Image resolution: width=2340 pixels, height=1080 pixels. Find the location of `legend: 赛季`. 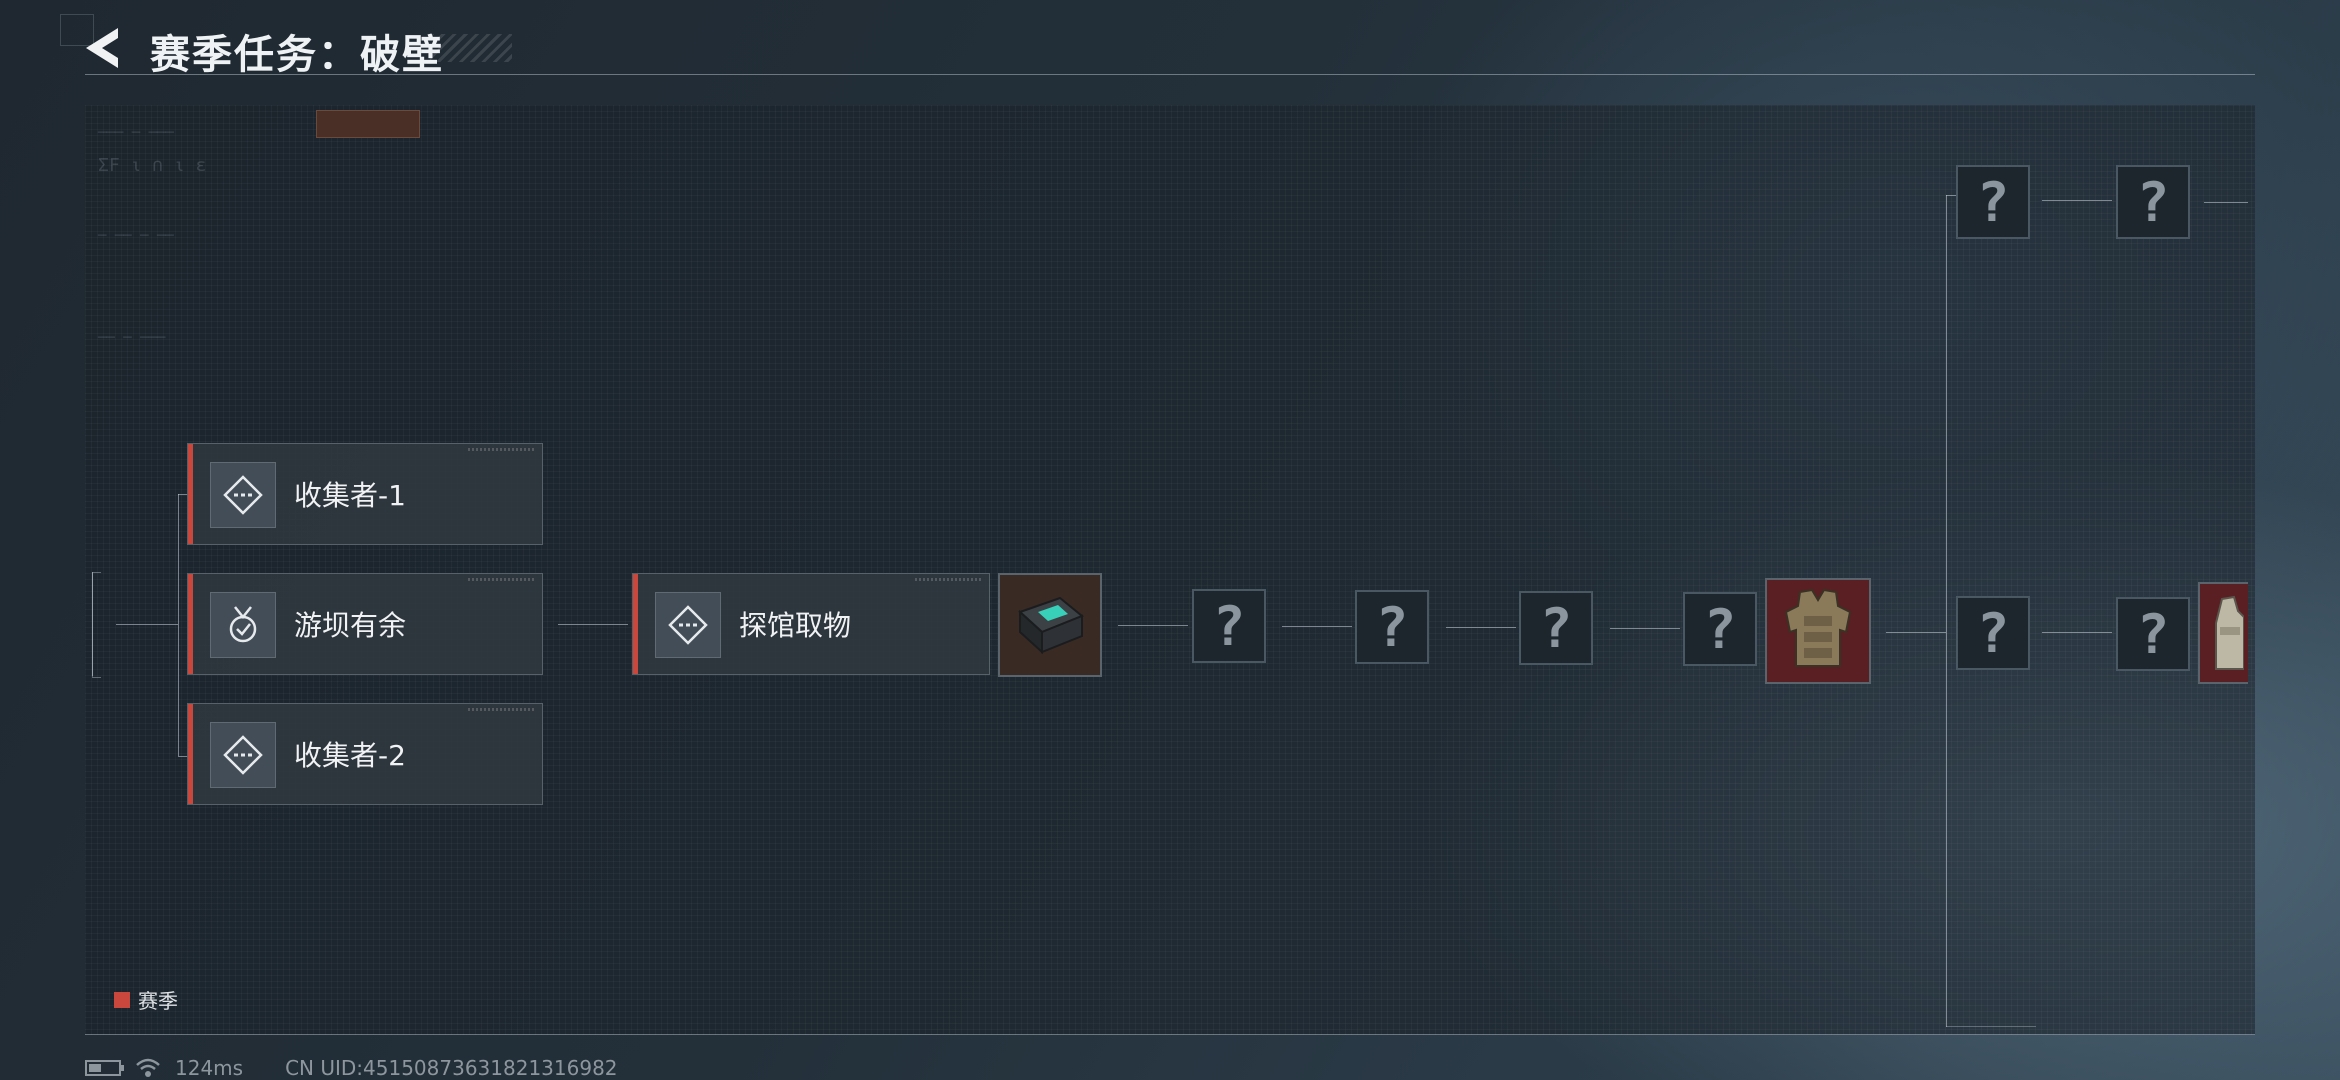

legend: 赛季 is located at coordinates (146, 999).